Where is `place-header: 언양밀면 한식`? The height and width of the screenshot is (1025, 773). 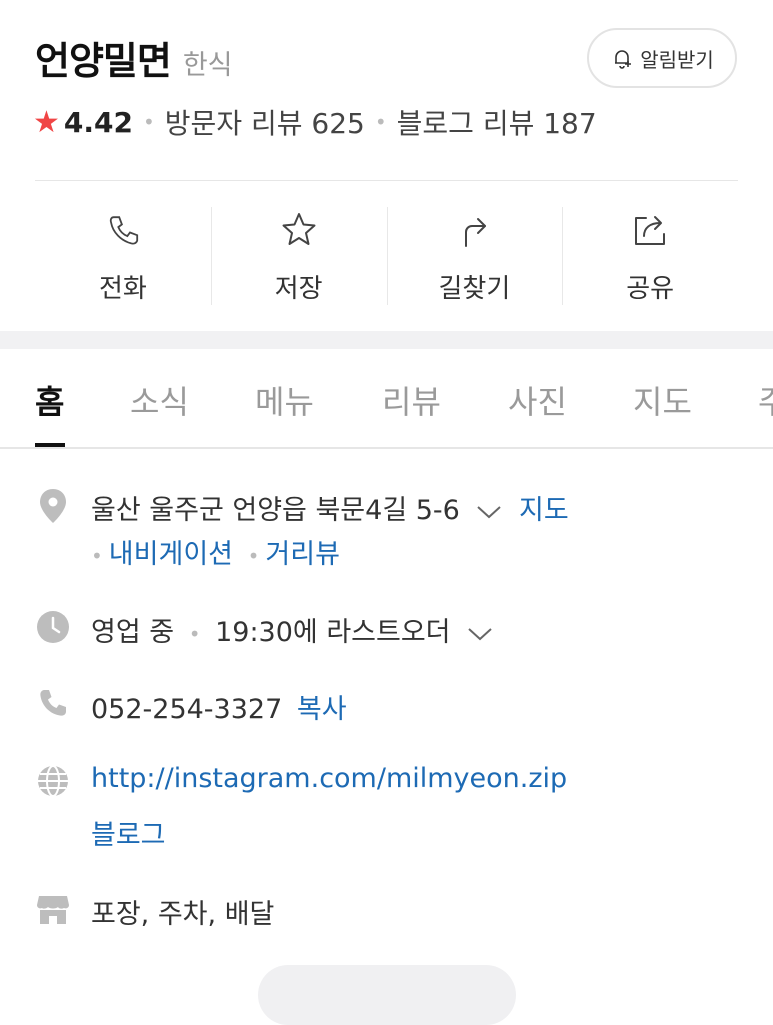 place-header: 언양밀면 한식 is located at coordinates (134, 57).